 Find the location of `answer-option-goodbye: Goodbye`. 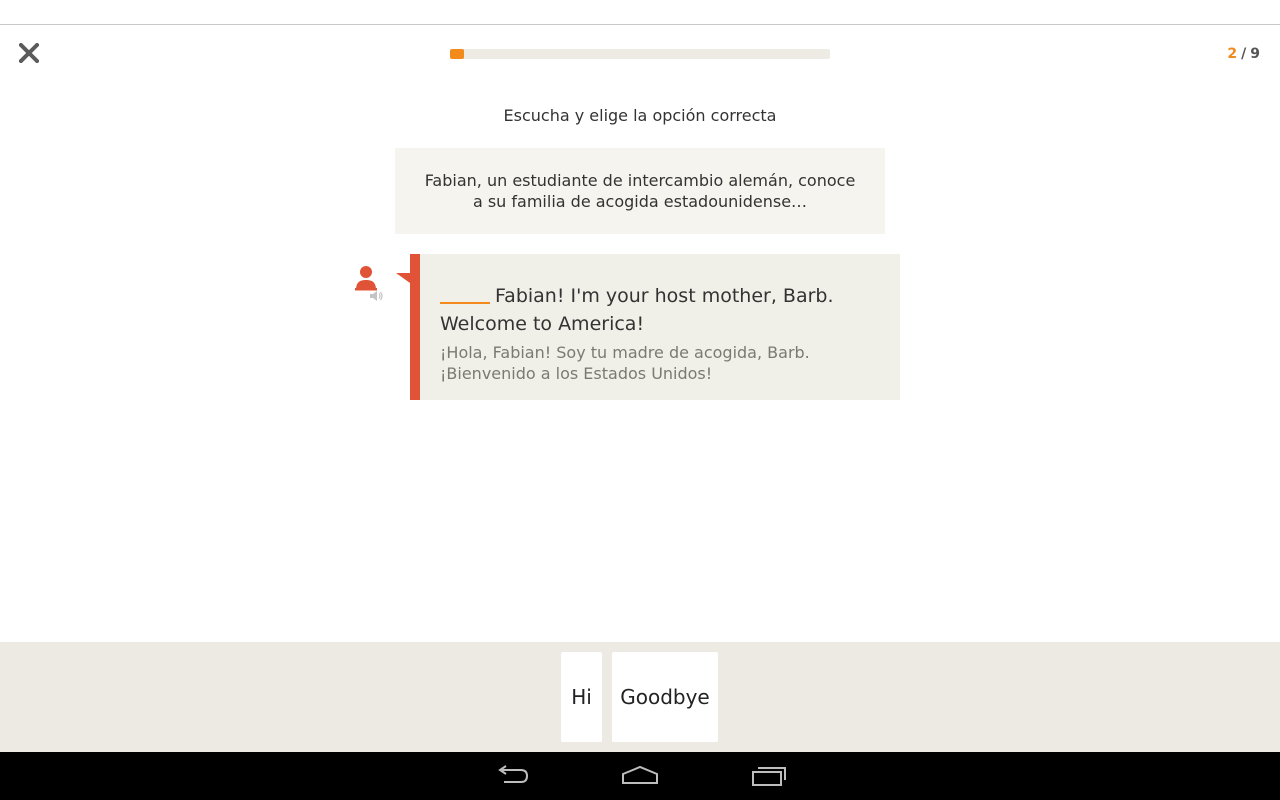

answer-option-goodbye: Goodbye is located at coordinates (665, 697).